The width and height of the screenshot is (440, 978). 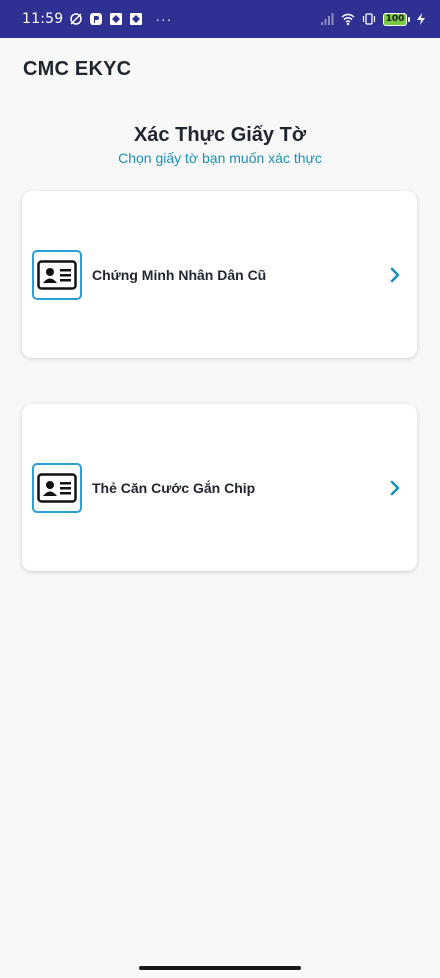 I want to click on status-left: 11:59 ···, so click(x=97, y=19).